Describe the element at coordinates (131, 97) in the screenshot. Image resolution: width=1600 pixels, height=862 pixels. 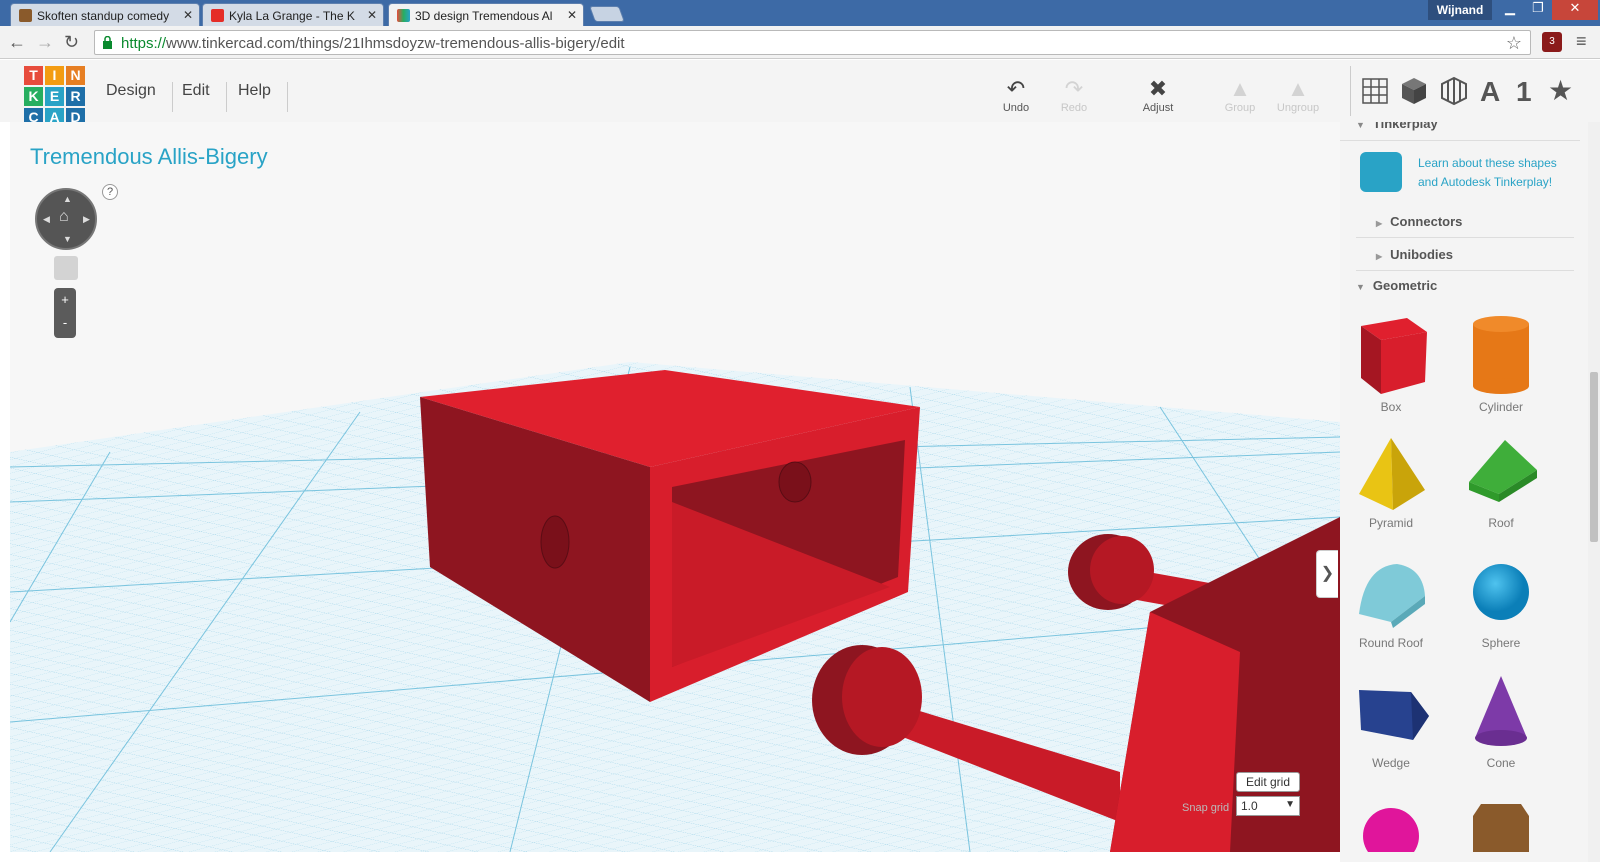
I see `menu-design: Design` at that location.